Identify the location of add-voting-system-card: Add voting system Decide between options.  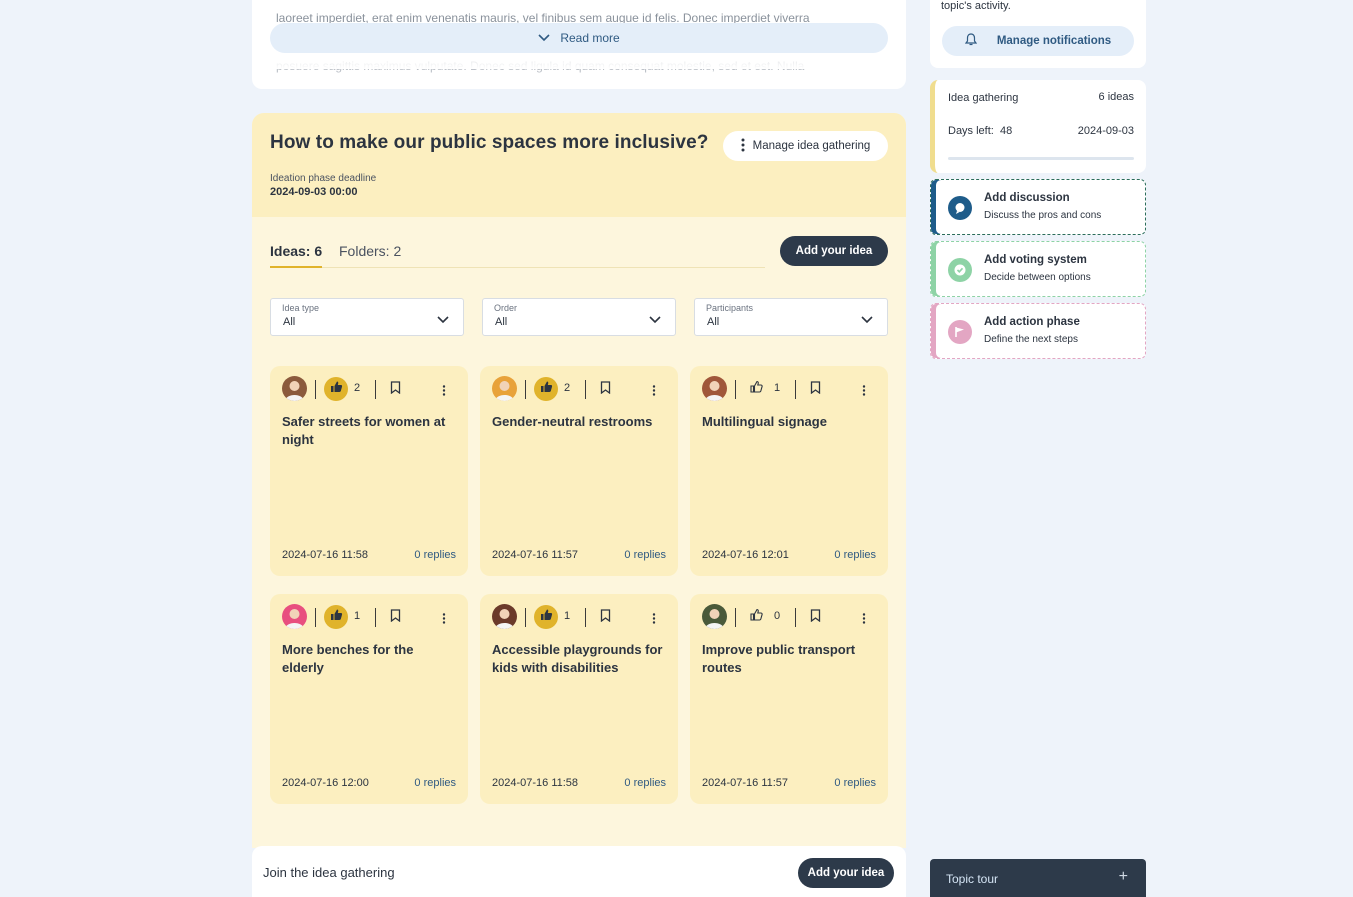
(1038, 269).